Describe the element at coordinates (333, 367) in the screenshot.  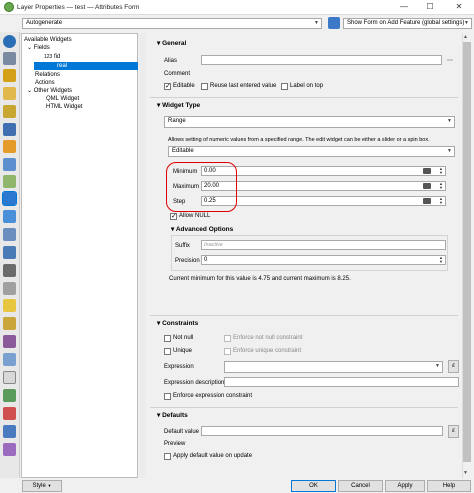
I see `expression-input: ▼` at that location.